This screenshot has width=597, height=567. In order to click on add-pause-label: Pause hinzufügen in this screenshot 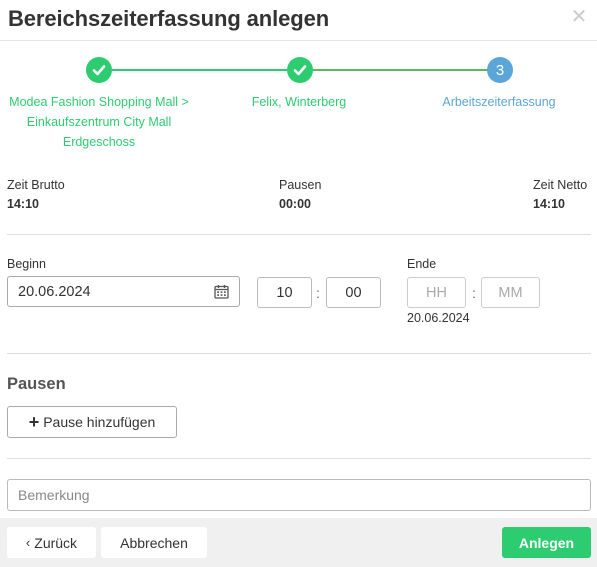, I will do `click(99, 422)`.